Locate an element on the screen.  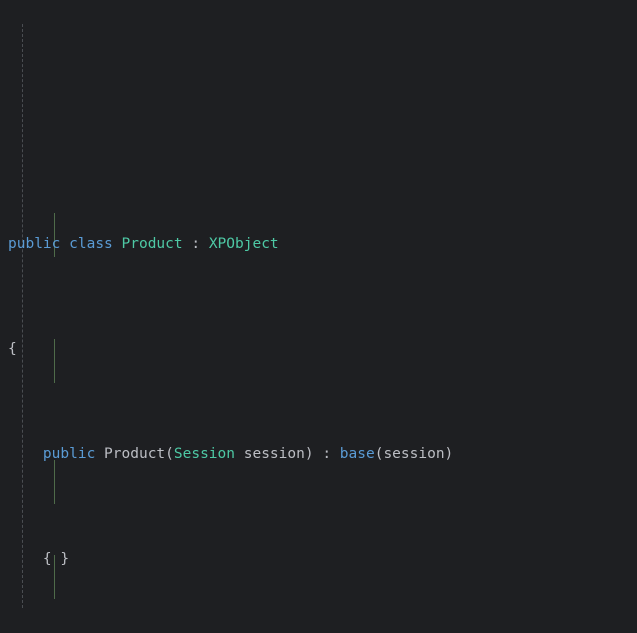
code-line-4: { } is located at coordinates (318, 559).